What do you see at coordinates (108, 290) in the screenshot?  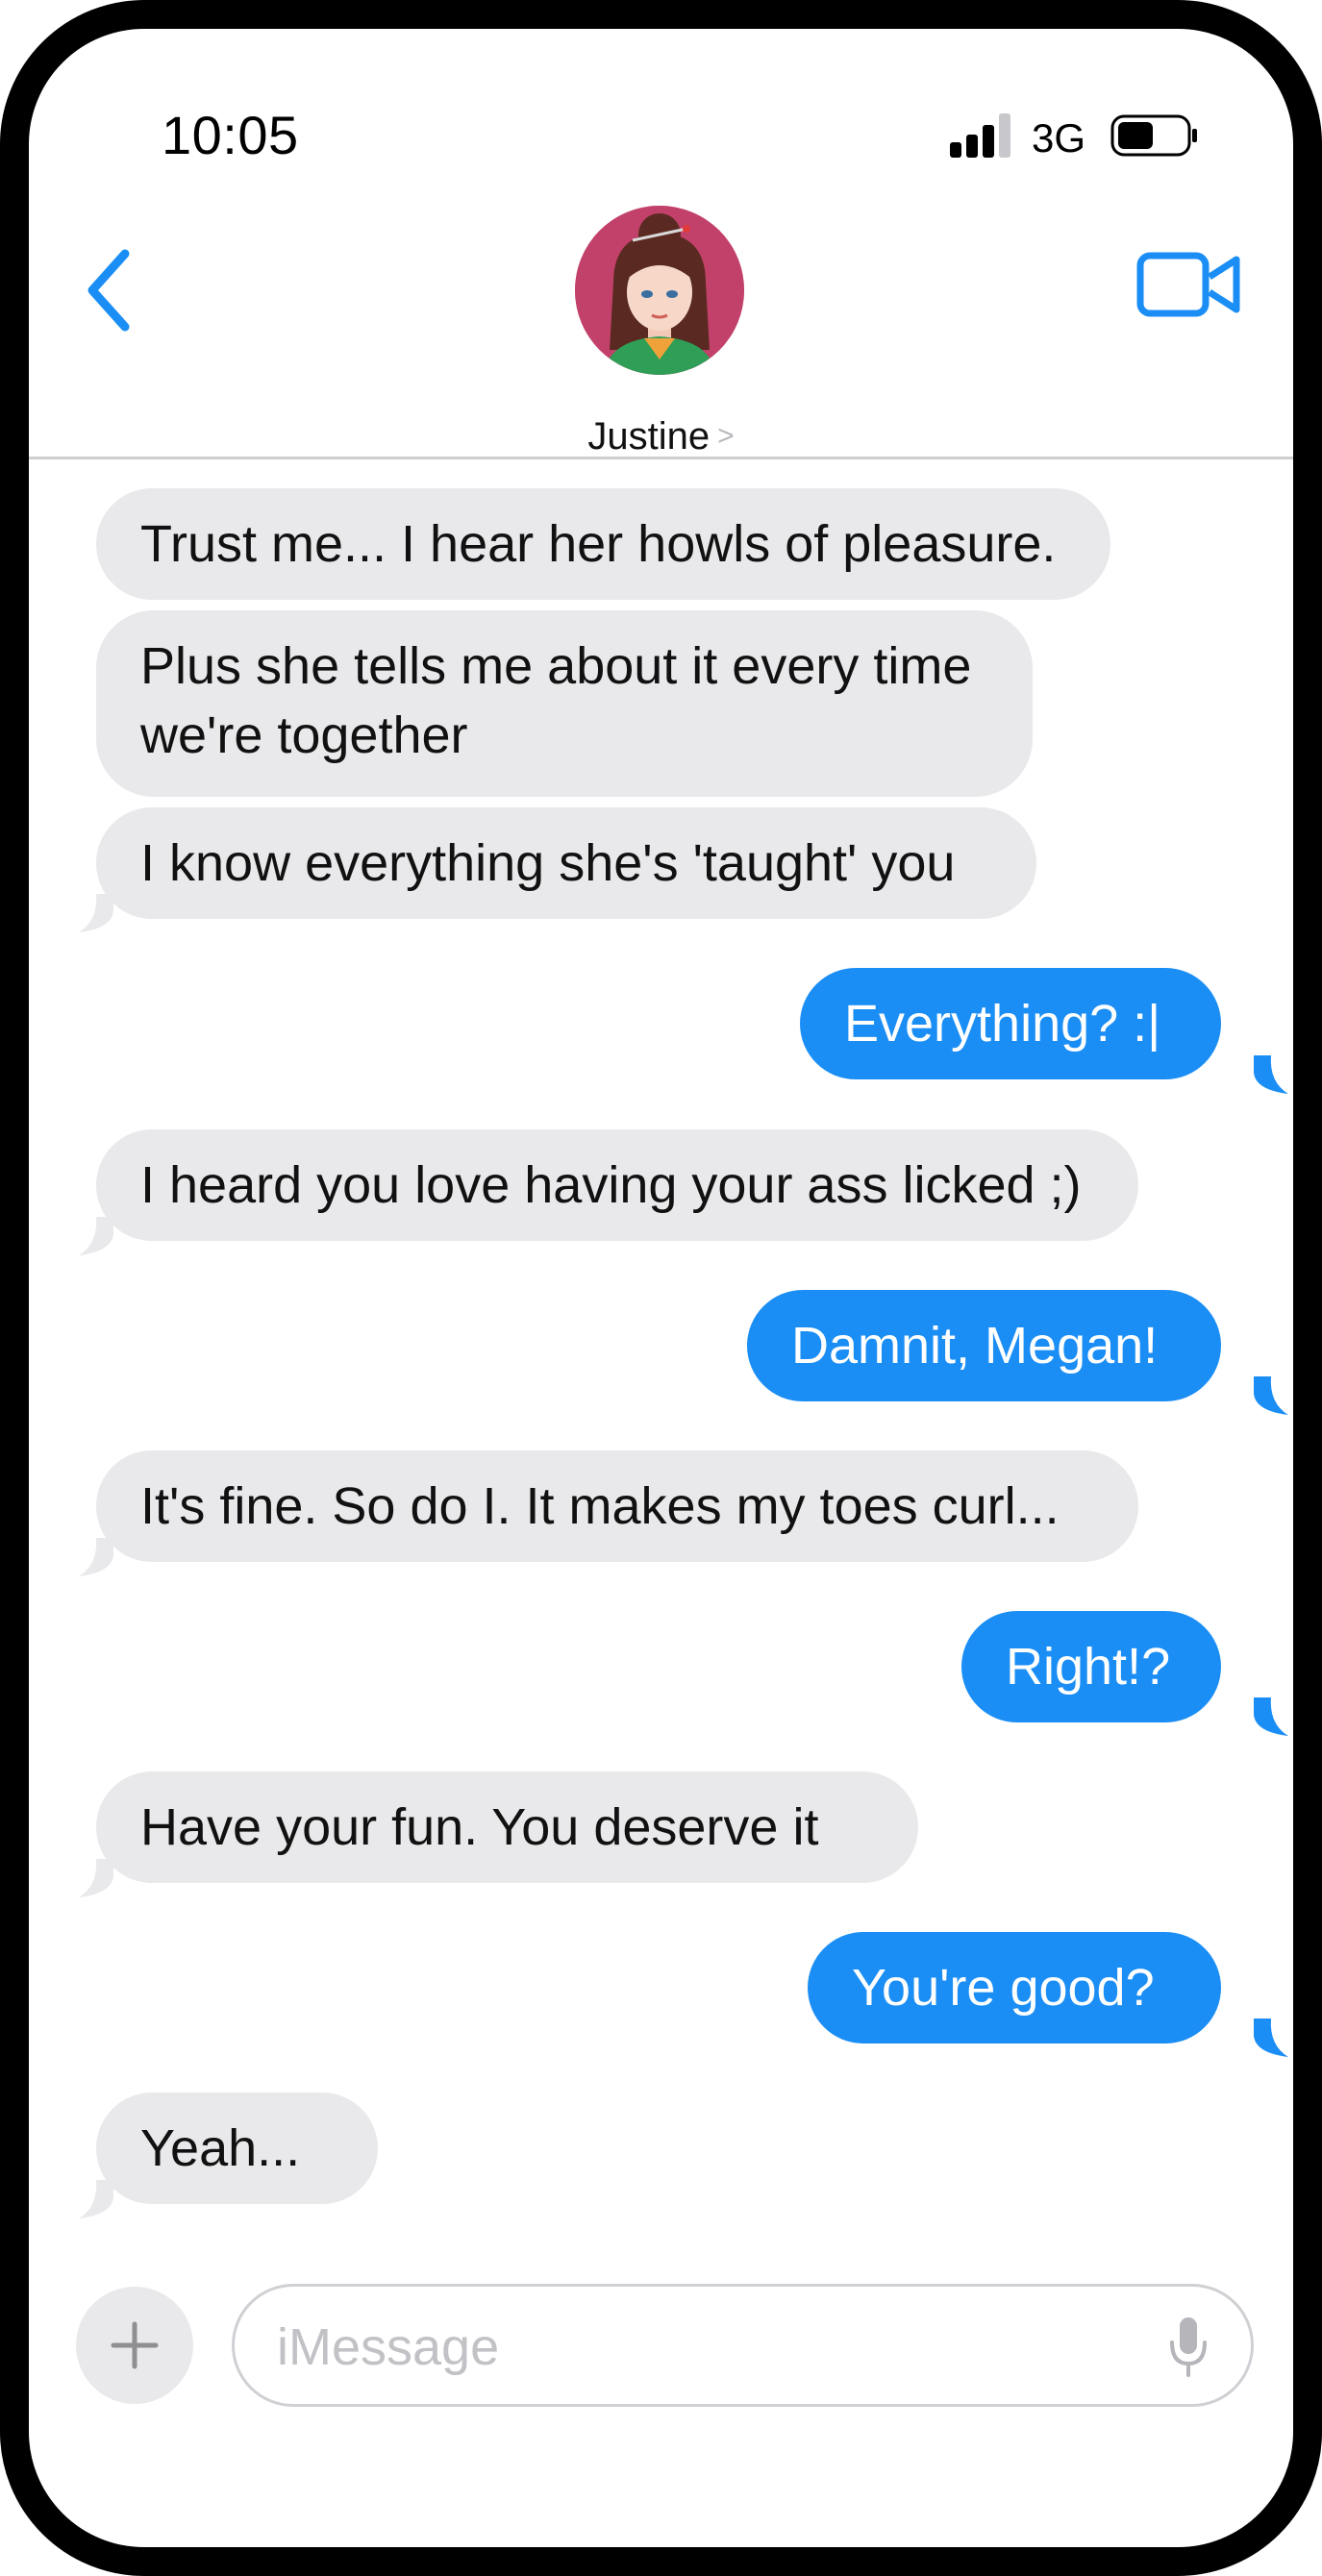 I see `chevron-left-icon` at bounding box center [108, 290].